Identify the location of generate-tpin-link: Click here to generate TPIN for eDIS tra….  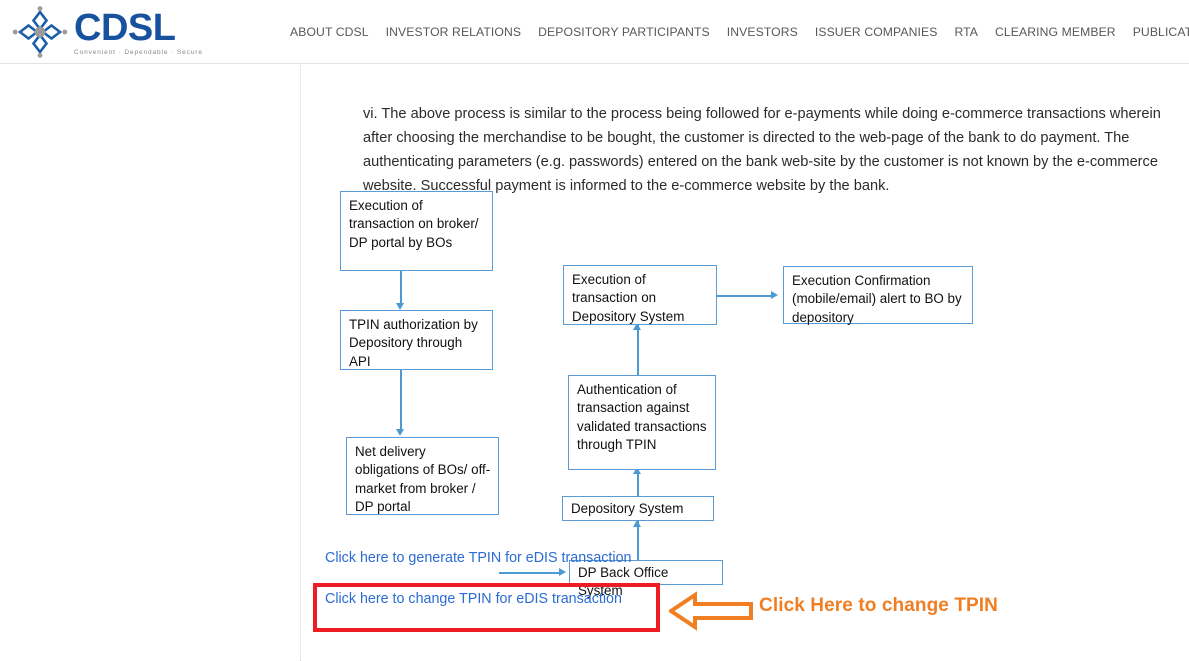
(478, 558).